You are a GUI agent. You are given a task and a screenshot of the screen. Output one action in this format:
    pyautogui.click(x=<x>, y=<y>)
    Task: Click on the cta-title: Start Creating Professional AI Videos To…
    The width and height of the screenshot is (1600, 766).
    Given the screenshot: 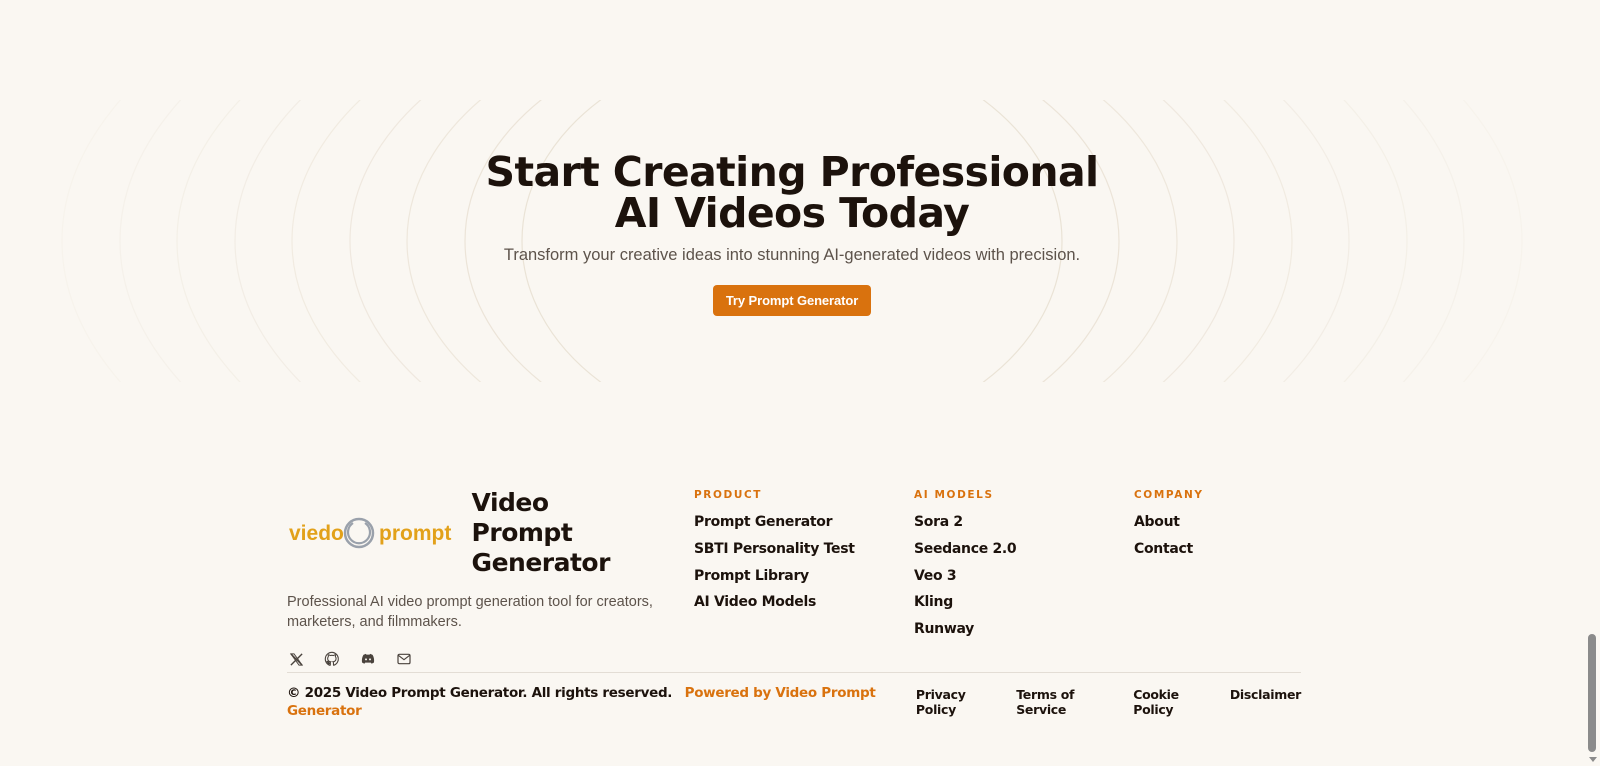 What is the action you would take?
    pyautogui.click(x=792, y=193)
    